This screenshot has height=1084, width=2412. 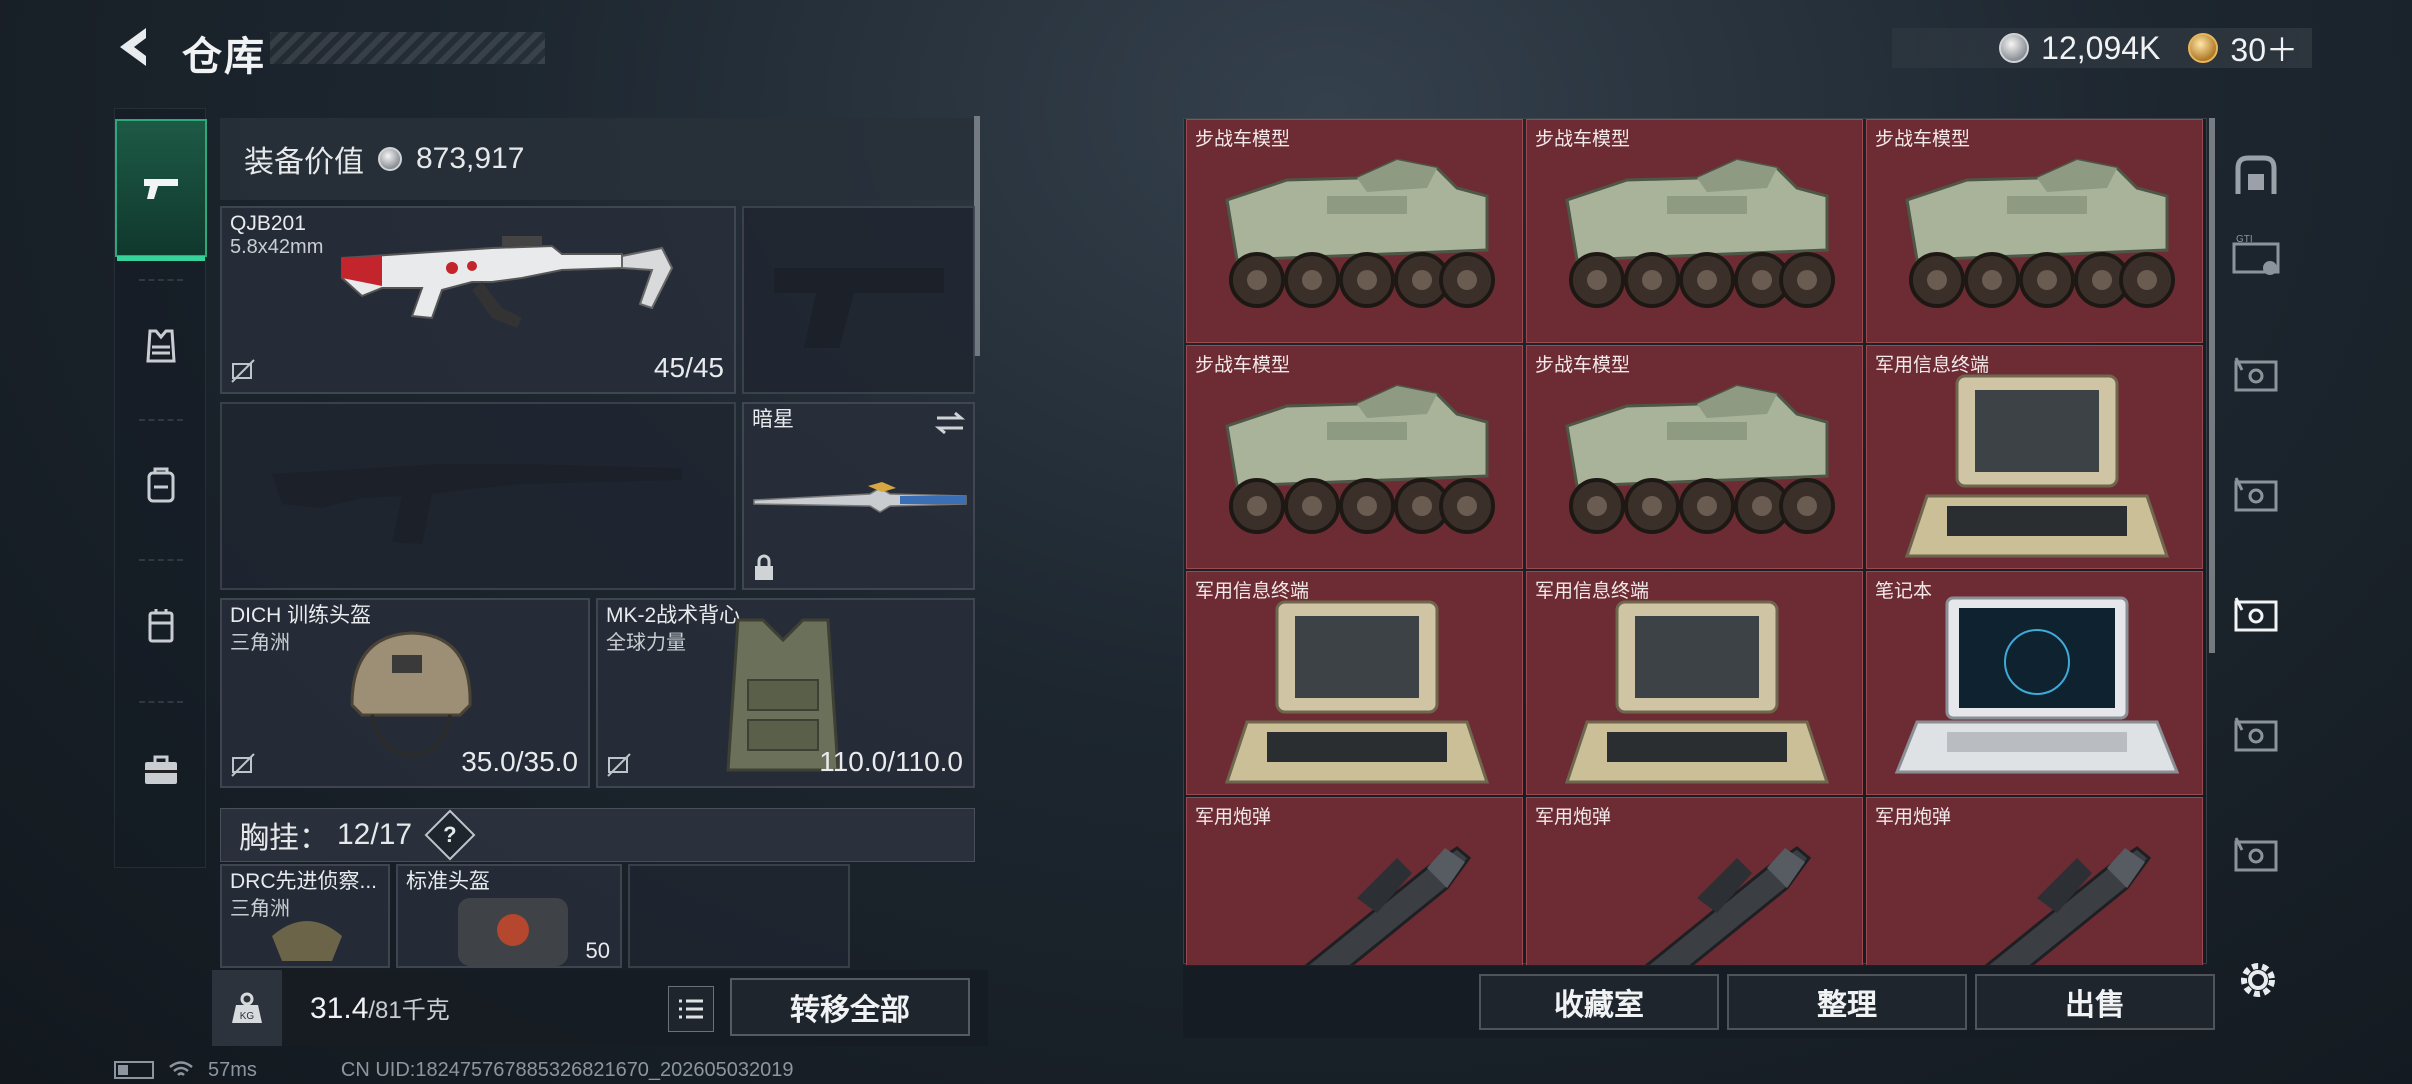 I want to click on silver-amount: 12,094K, so click(x=2100, y=48).